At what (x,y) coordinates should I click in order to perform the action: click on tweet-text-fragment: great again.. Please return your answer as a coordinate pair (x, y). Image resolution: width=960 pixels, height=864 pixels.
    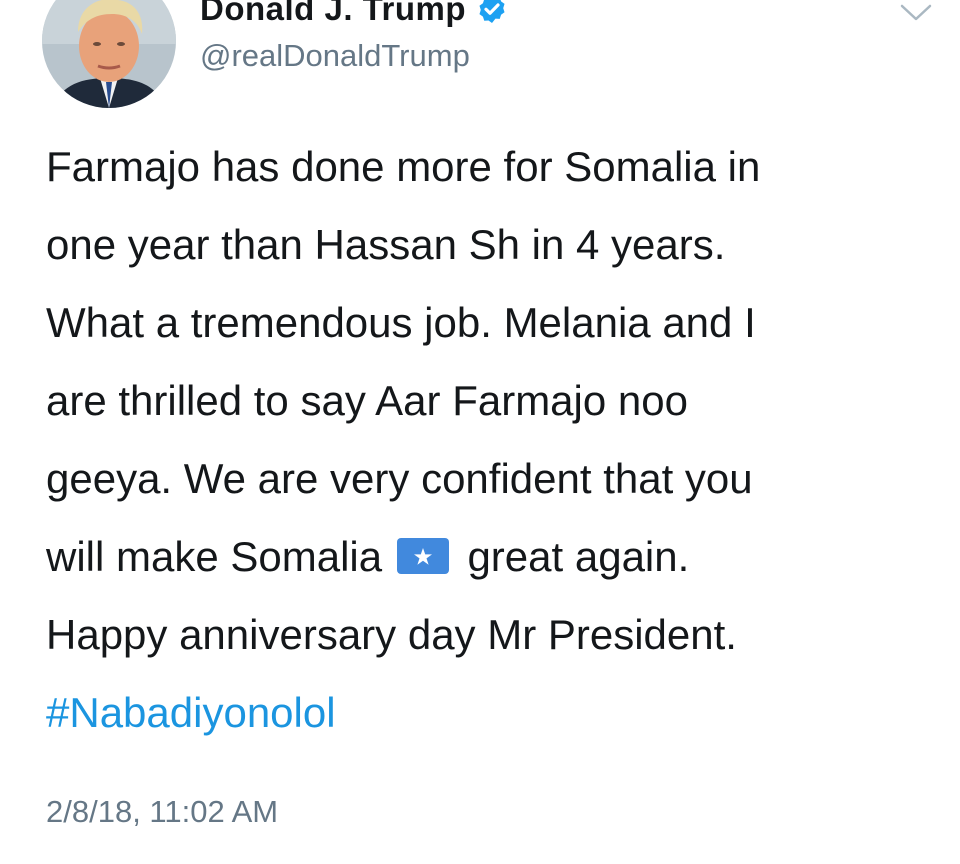
    Looking at the image, I should click on (578, 556).